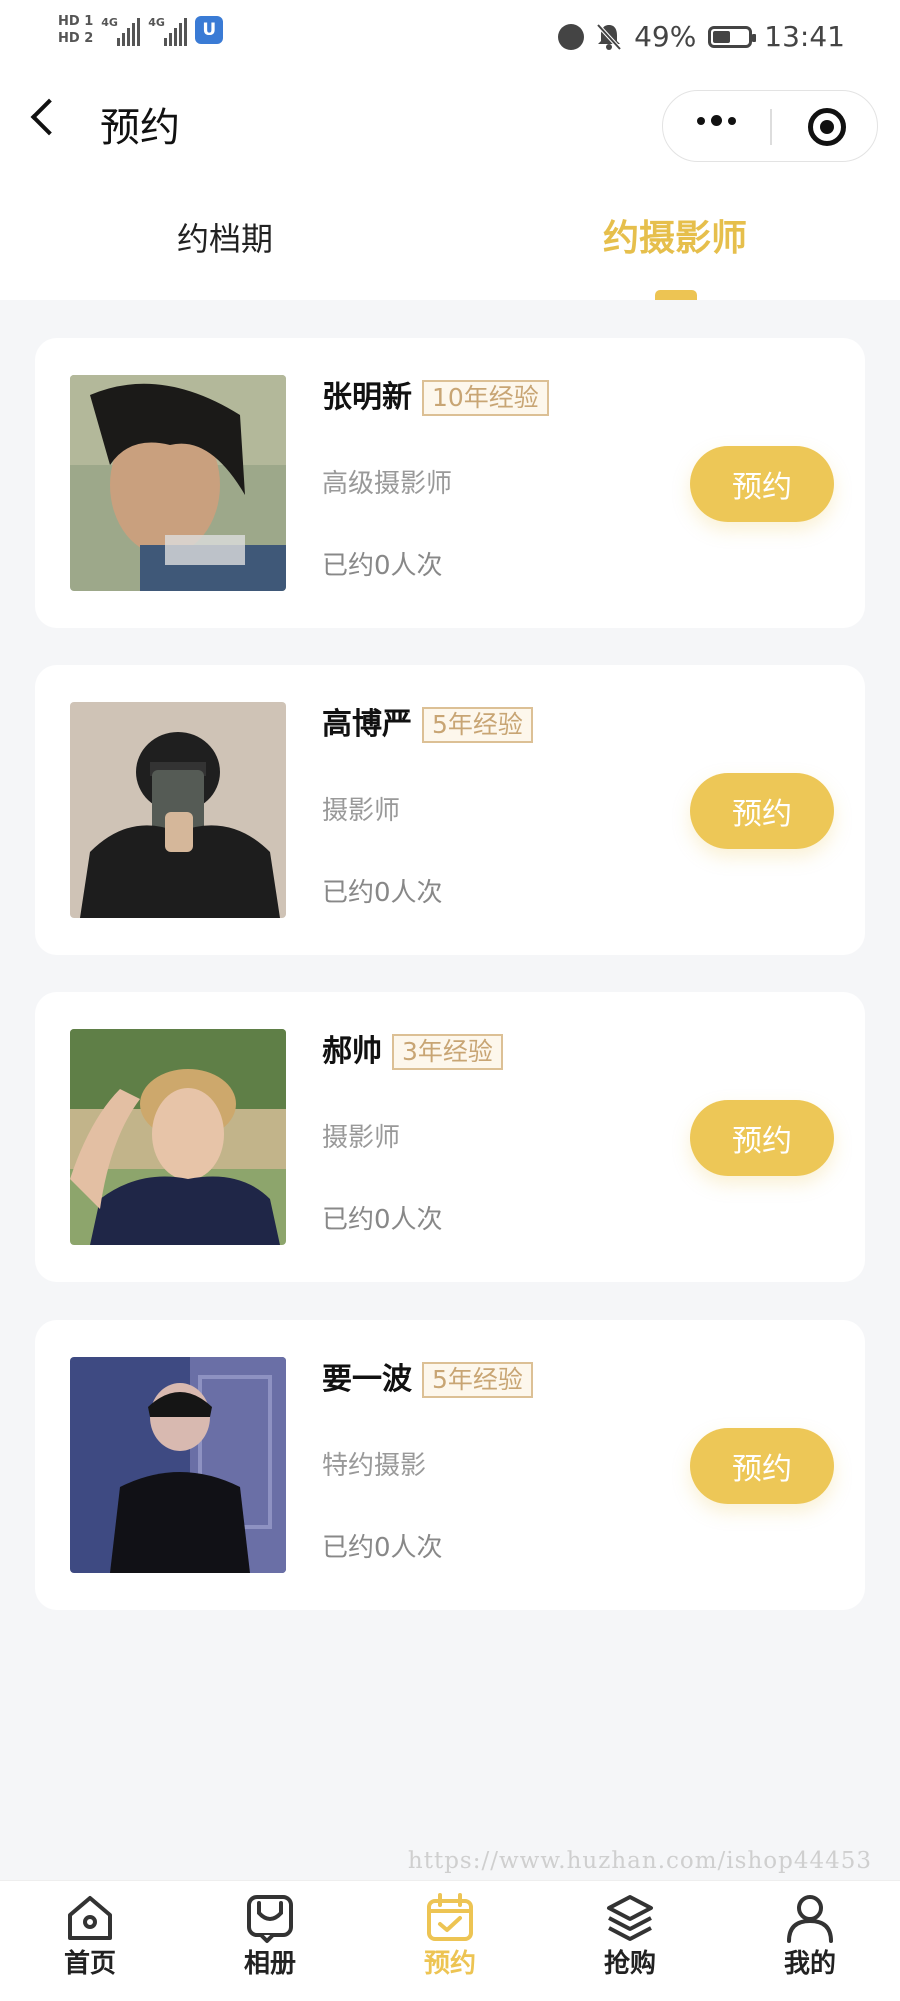 This screenshot has height=2001, width=900. I want to click on tabbar-label: 相册, so click(269, 1964).